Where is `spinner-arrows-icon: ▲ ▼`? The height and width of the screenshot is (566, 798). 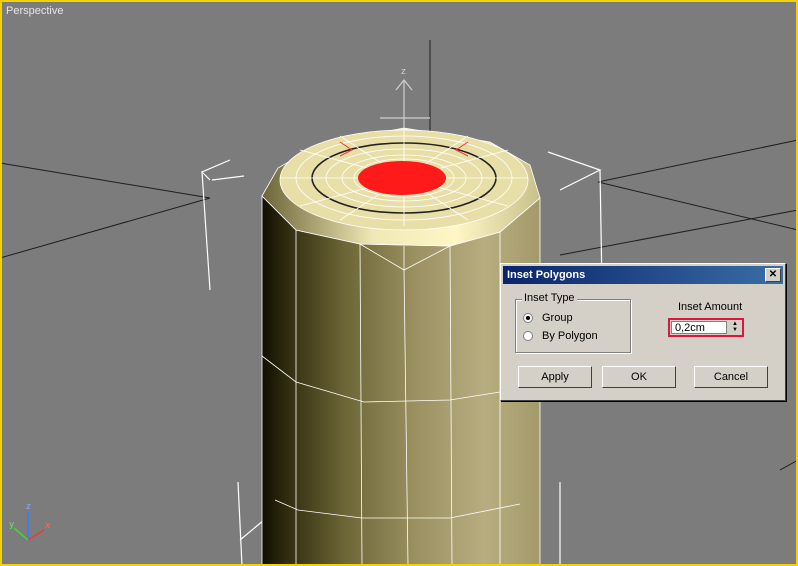 spinner-arrows-icon: ▲ ▼ is located at coordinates (735, 327).